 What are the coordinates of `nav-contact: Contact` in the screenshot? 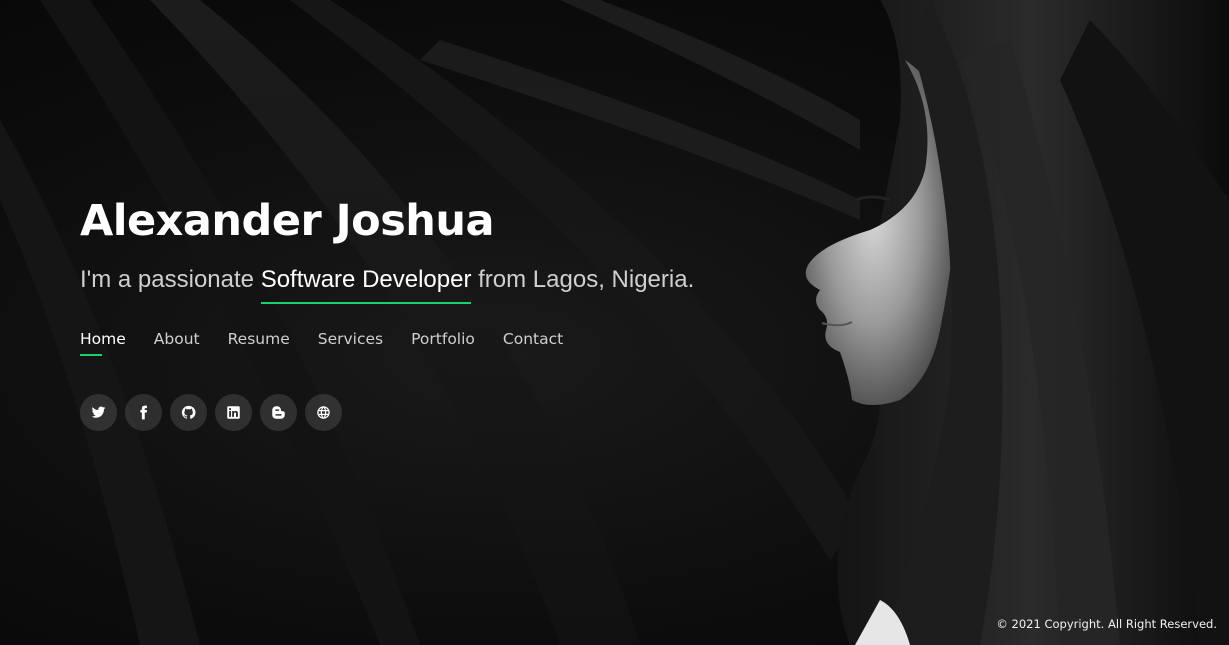 It's located at (533, 343).